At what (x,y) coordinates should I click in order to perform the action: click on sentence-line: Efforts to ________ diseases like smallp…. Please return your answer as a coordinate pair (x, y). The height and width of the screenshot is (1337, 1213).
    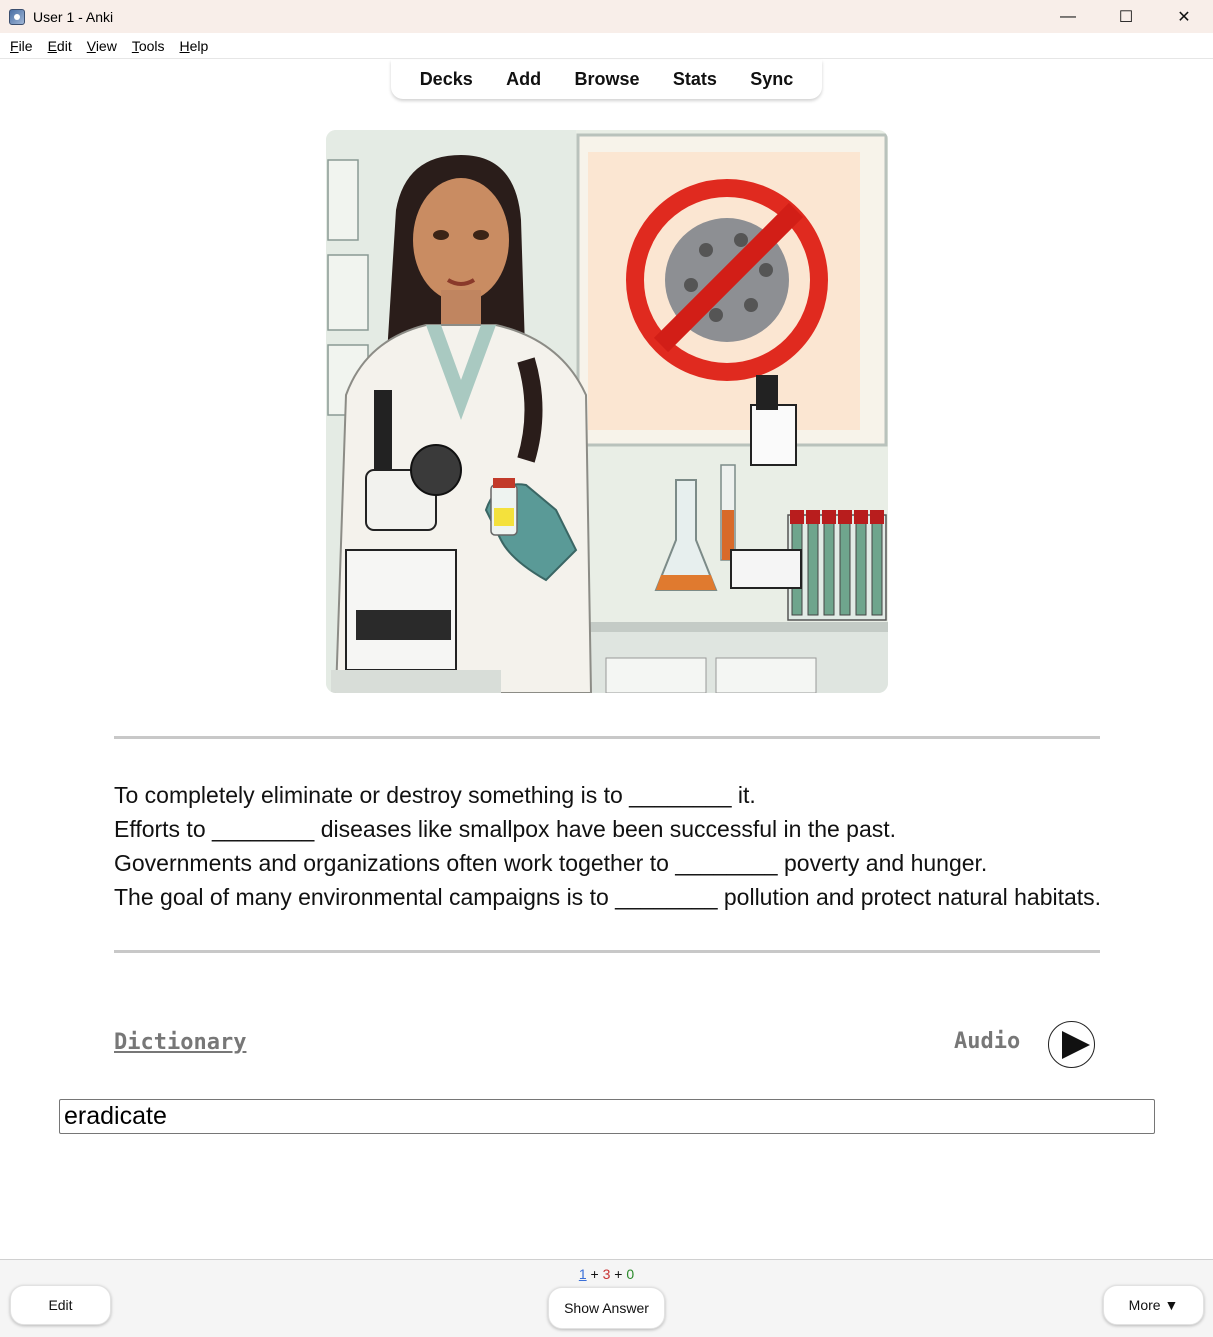
    Looking at the image, I should click on (505, 829).